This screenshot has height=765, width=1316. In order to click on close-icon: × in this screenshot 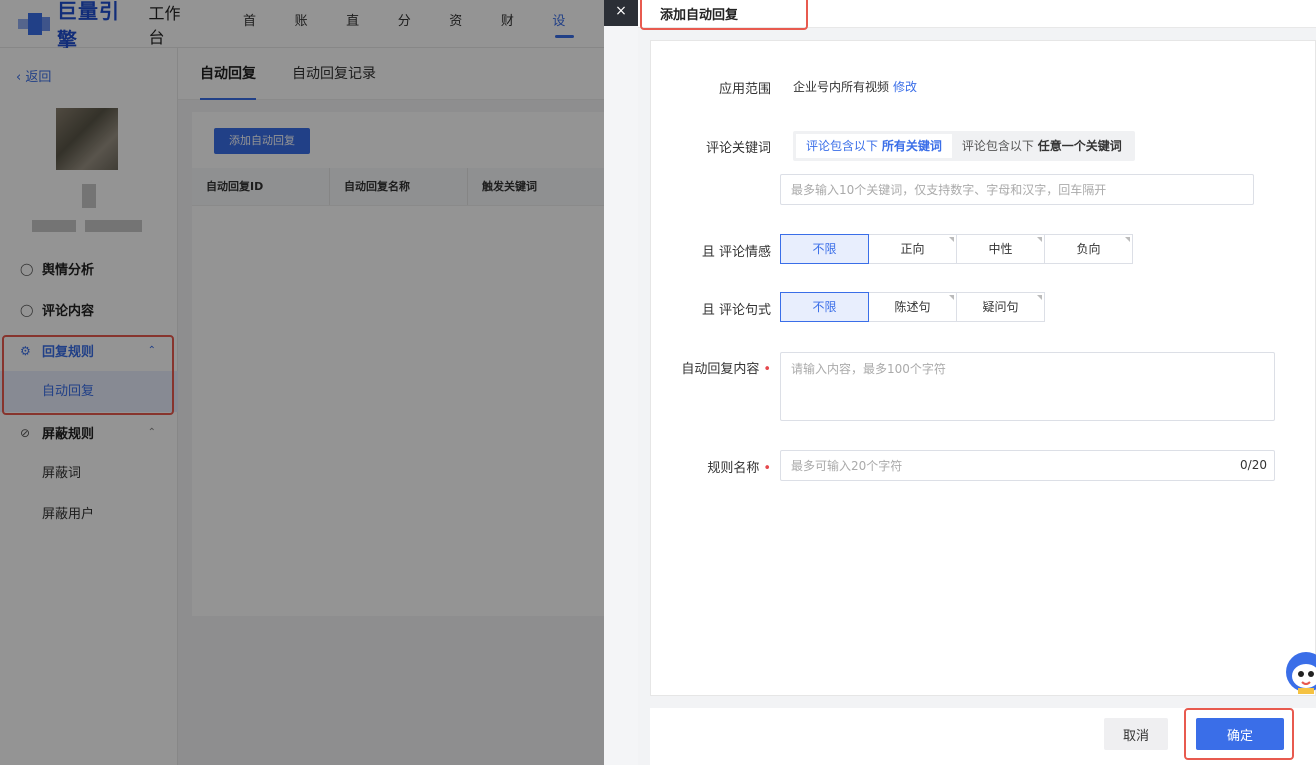, I will do `click(621, 11)`.